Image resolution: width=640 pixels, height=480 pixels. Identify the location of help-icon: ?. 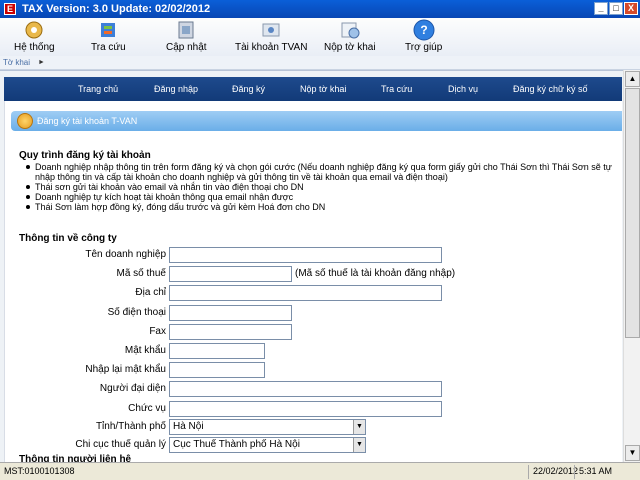
(424, 30).